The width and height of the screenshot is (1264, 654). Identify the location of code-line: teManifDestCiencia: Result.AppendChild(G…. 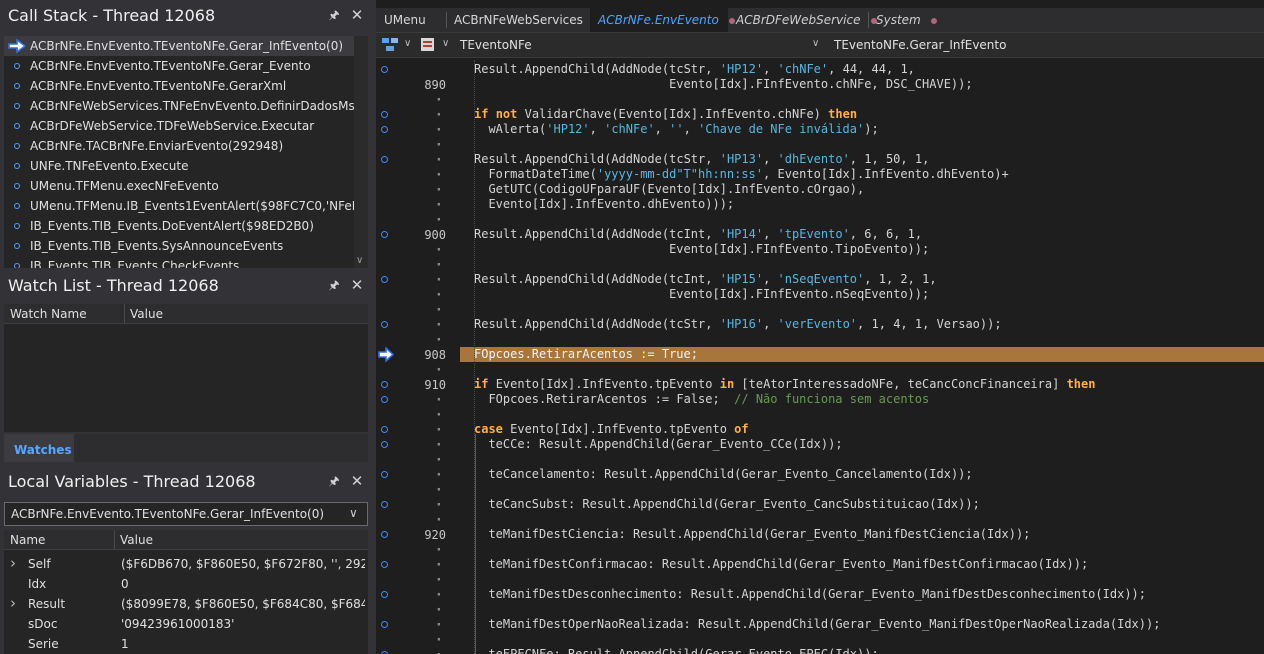
(862, 534).